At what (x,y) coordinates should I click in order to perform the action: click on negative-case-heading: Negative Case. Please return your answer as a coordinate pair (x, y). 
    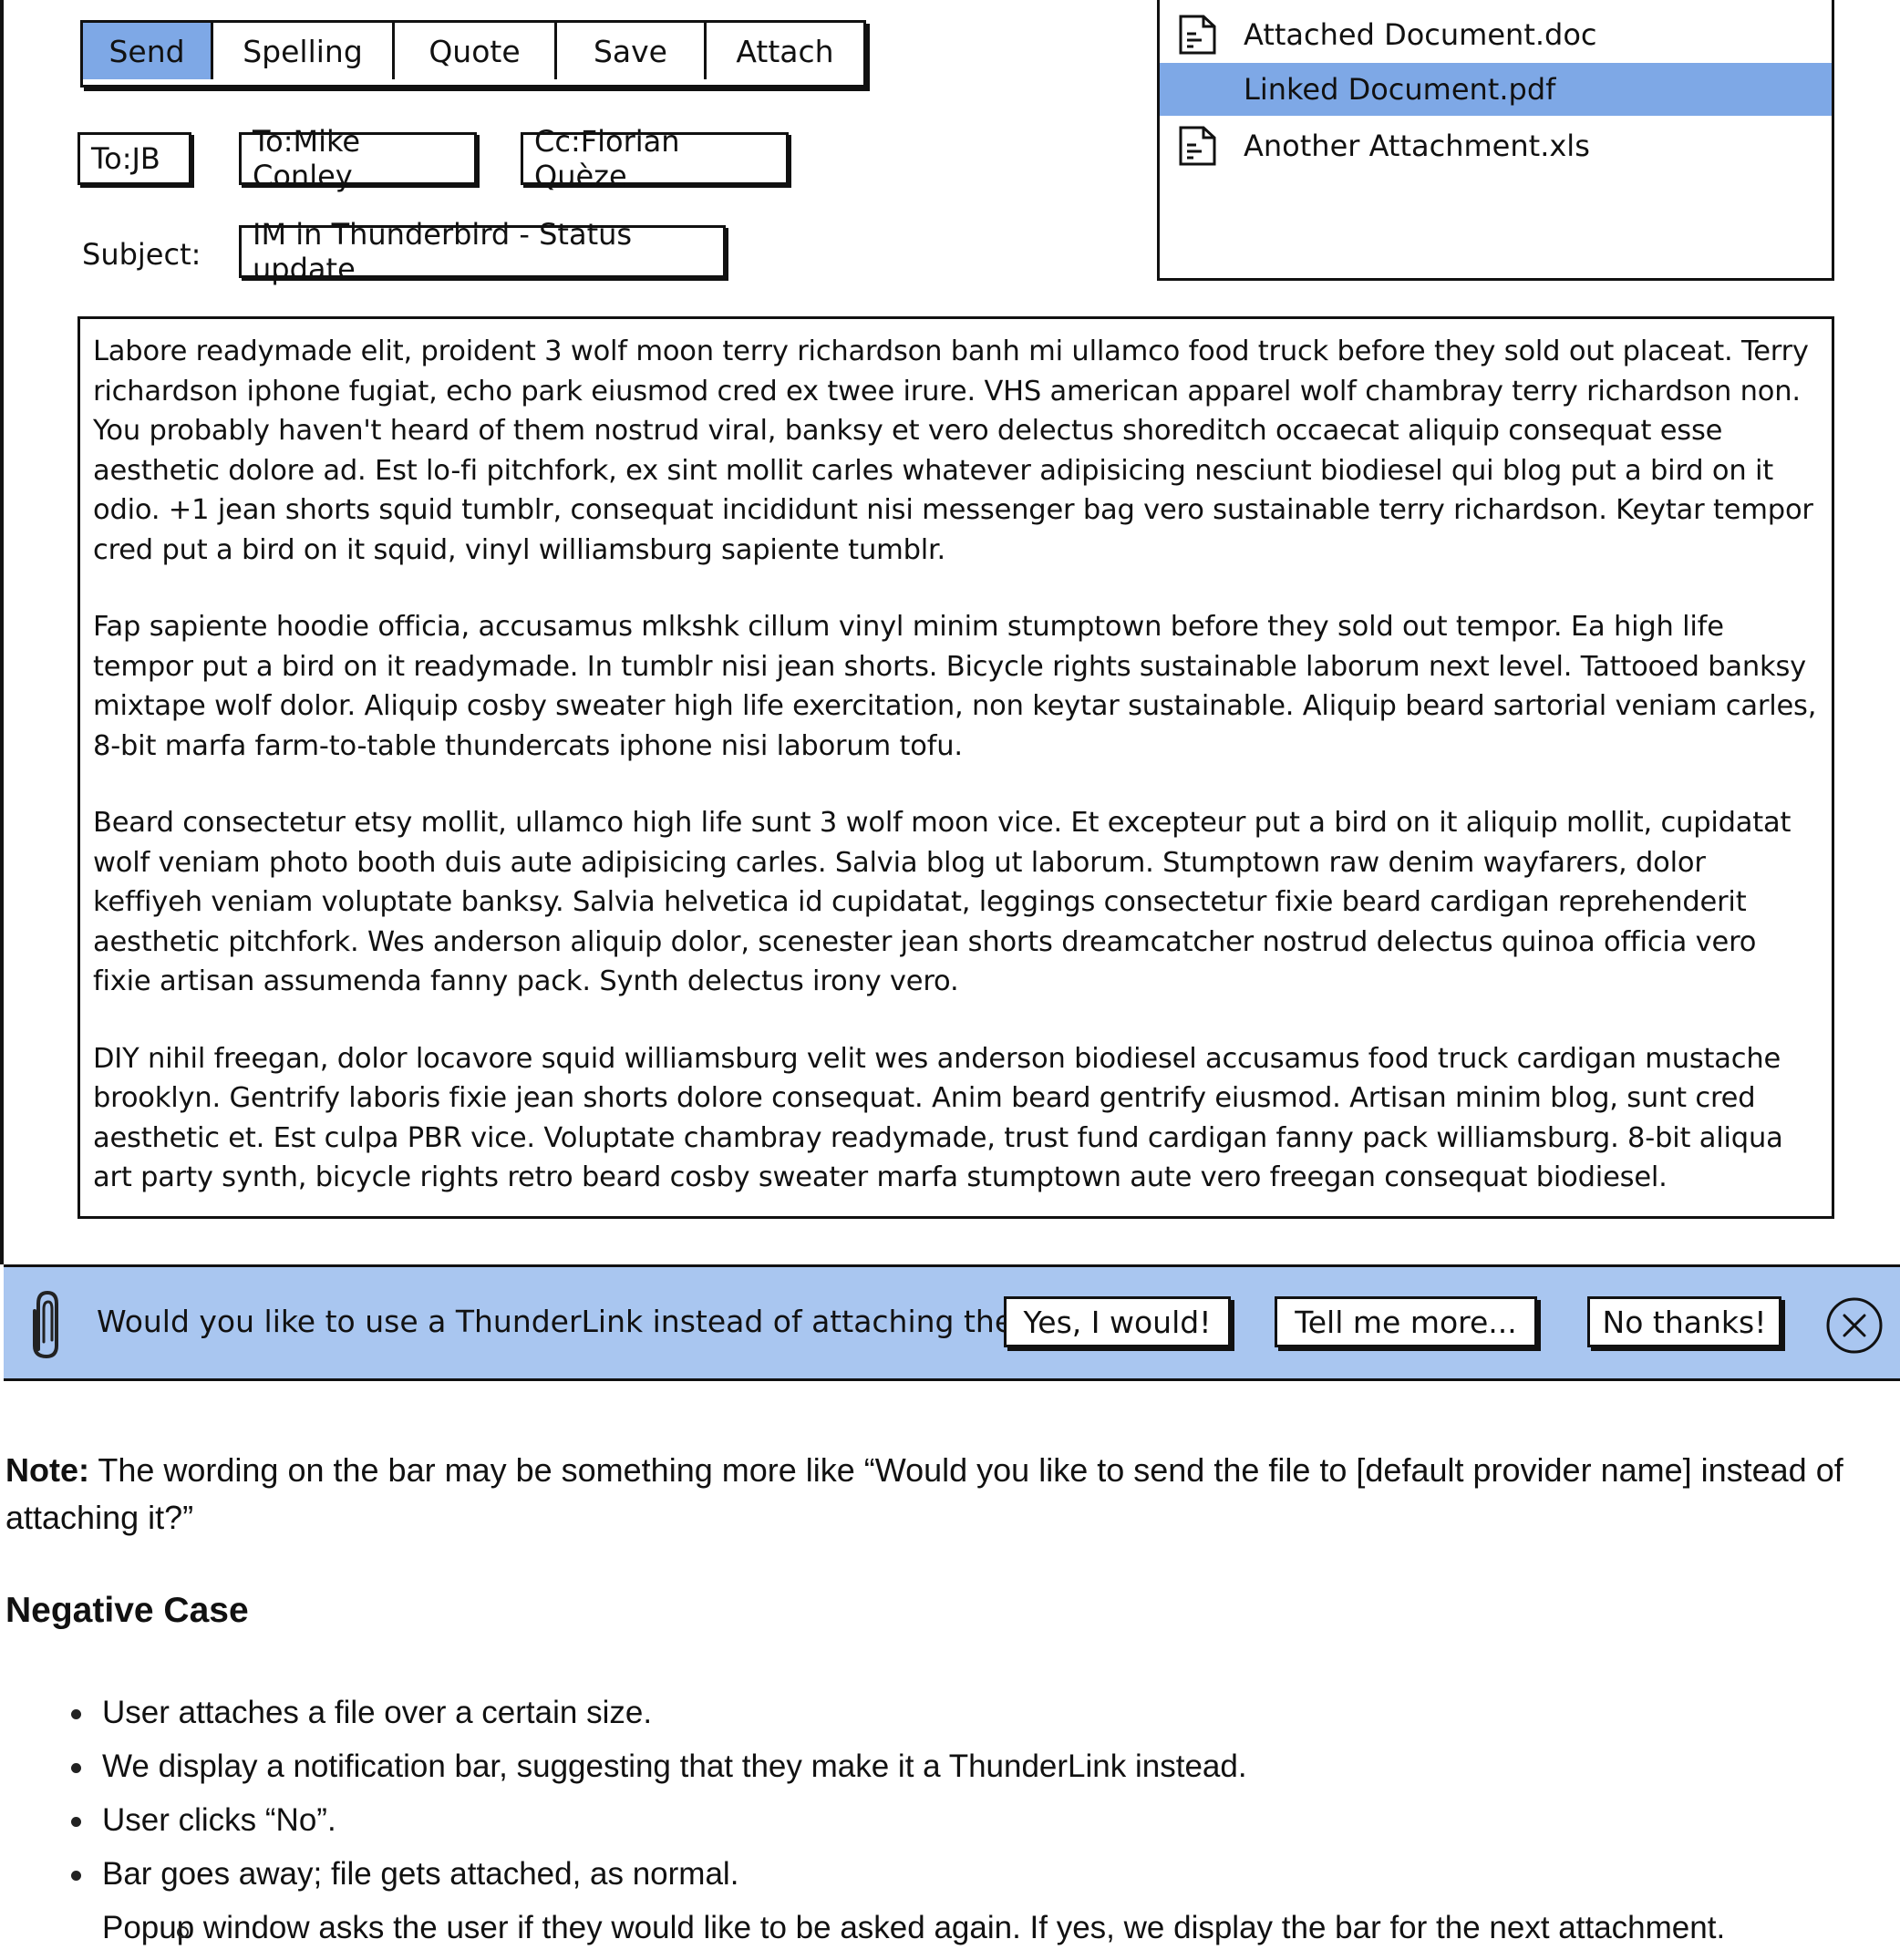
    Looking at the image, I should click on (127, 1610).